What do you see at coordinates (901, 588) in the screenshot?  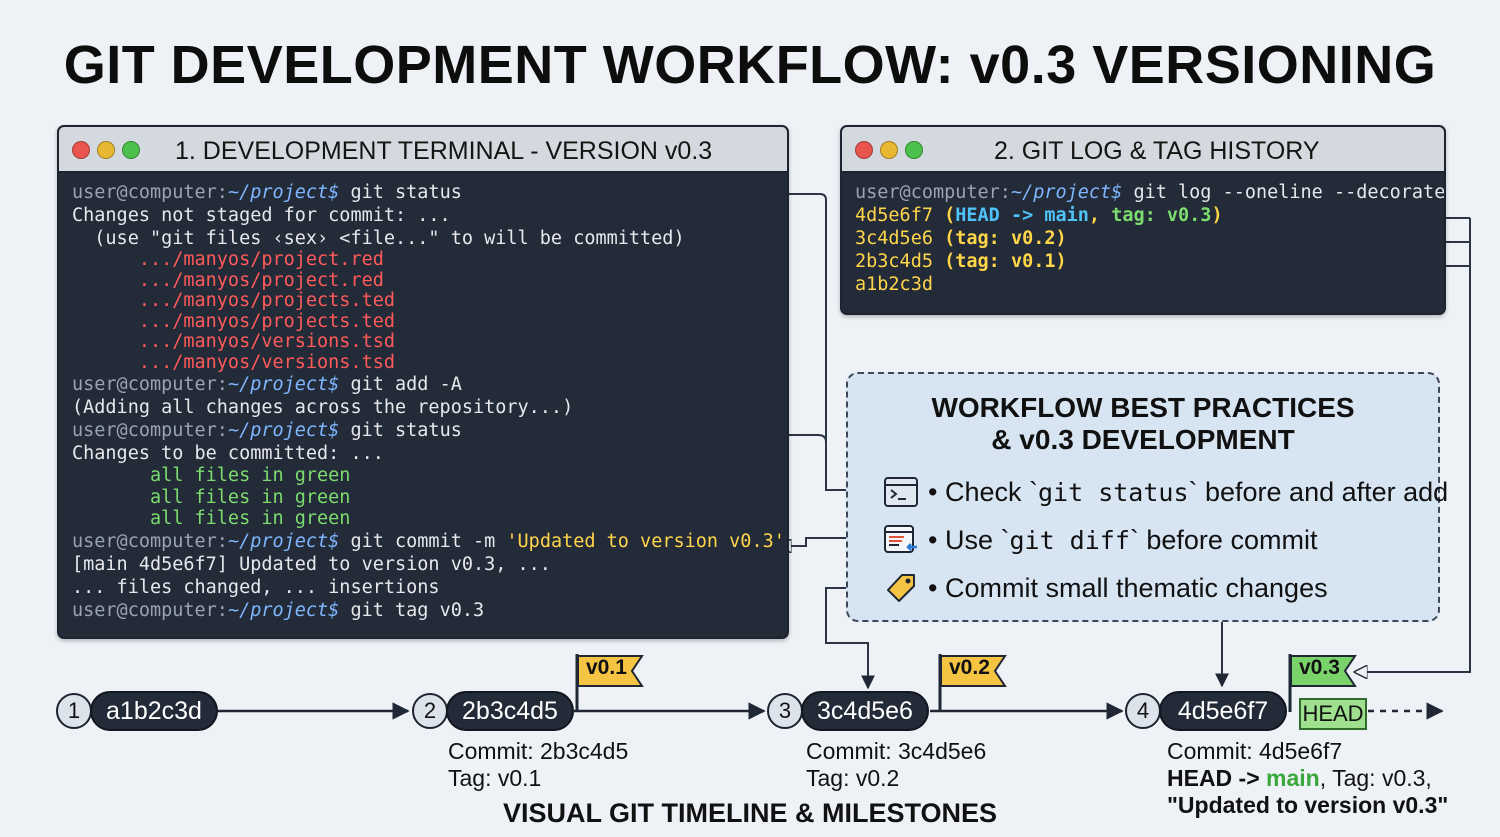 I see `tag-icon` at bounding box center [901, 588].